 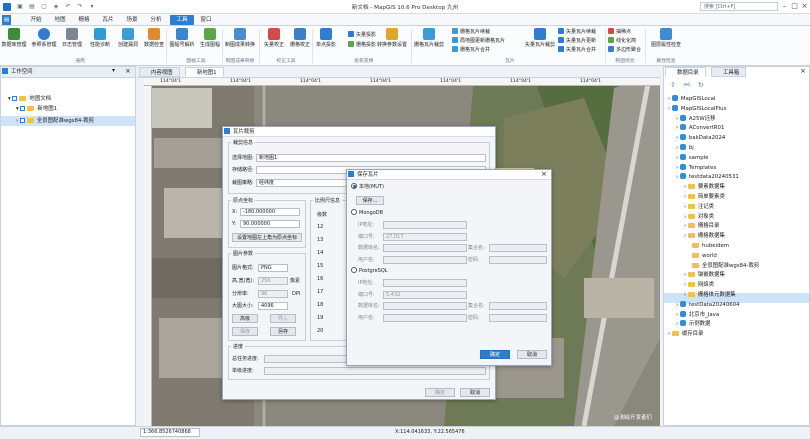 I want to click on y-input: 90.000000, so click(x=270, y=224).